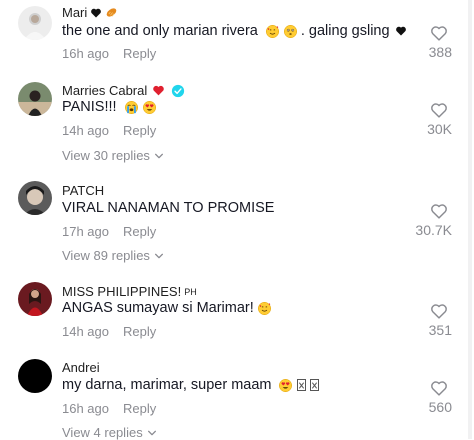  I want to click on like-button: 30.7K, so click(422, 220).